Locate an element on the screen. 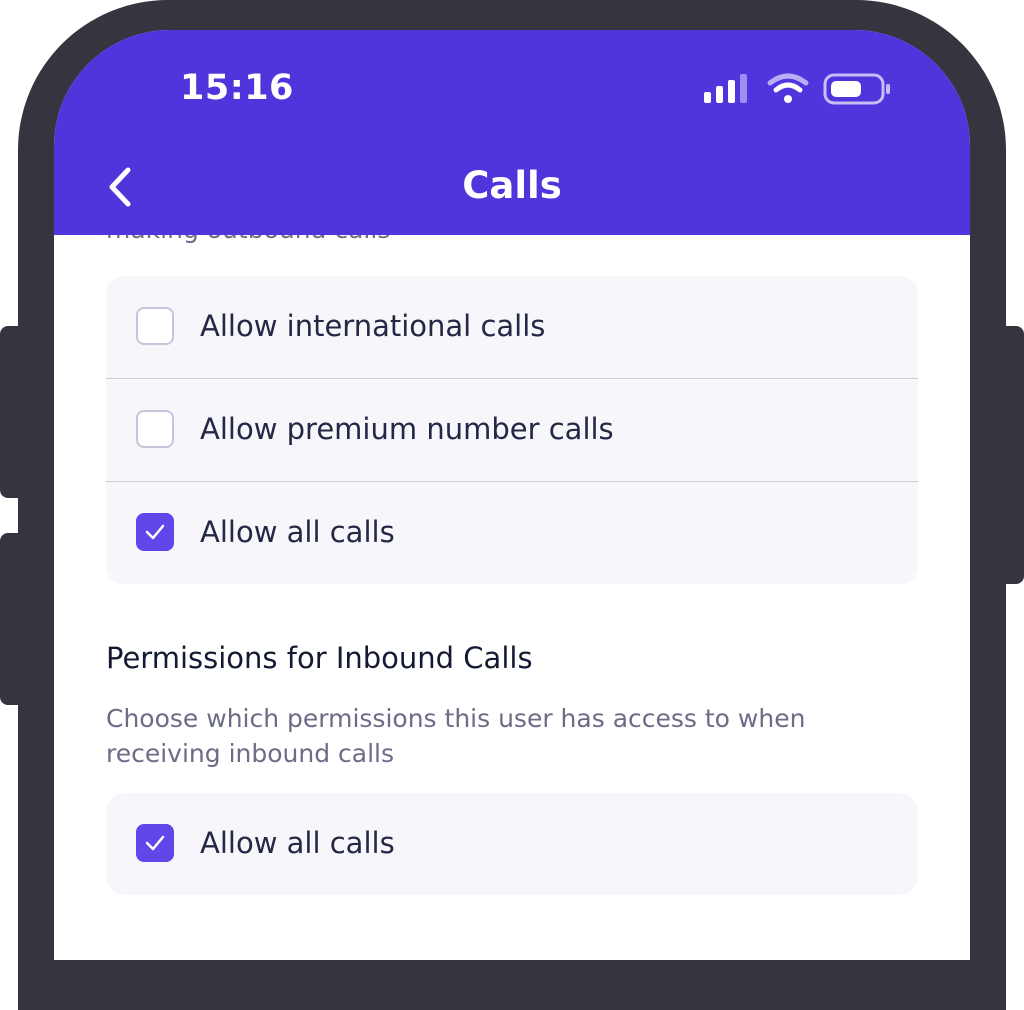  option-allow-premium-number-calls: Allow premium number calls is located at coordinates (512, 430).